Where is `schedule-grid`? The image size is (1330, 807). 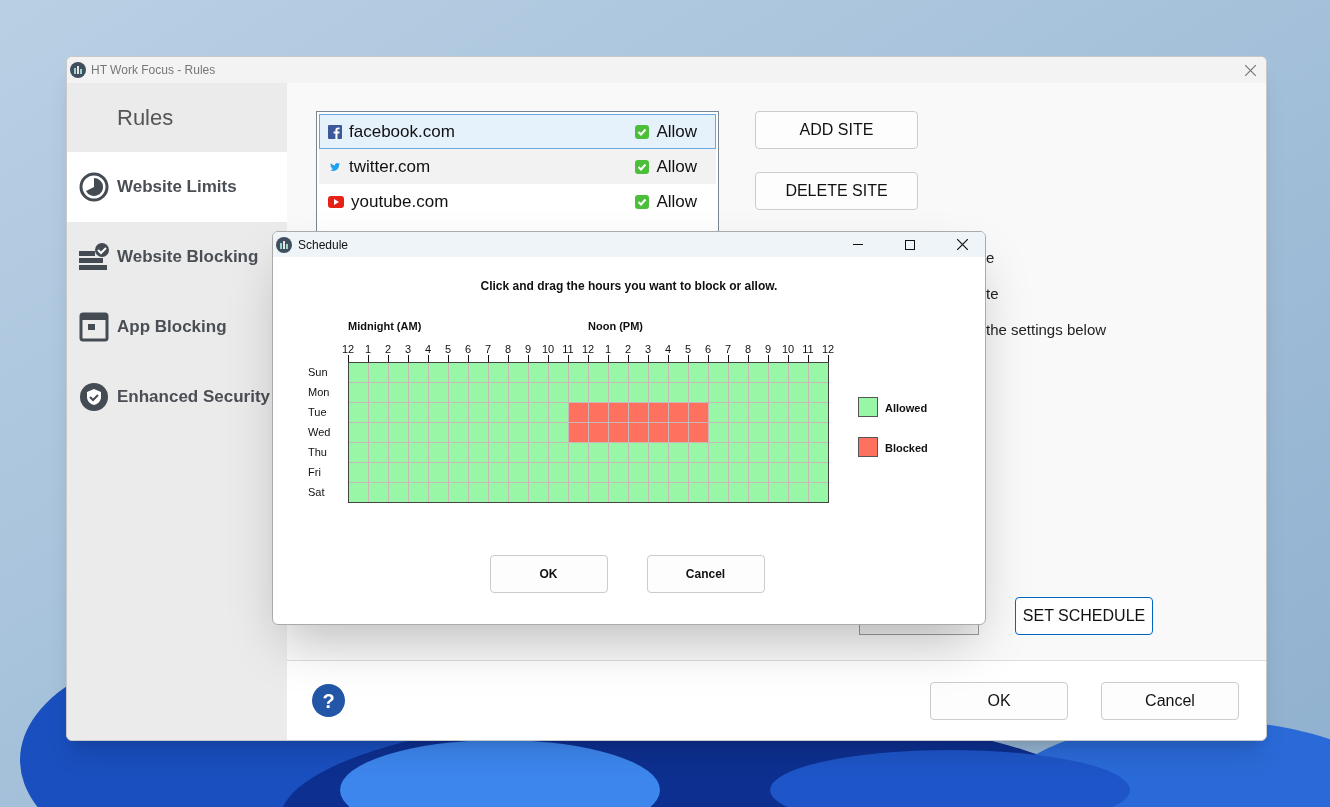 schedule-grid is located at coordinates (588, 432).